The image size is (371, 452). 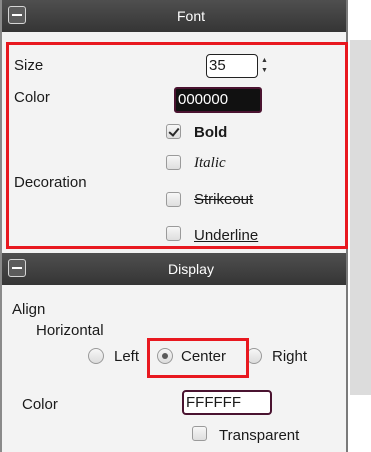 What do you see at coordinates (40, 404) in the screenshot?
I see `display-color-label: Color` at bounding box center [40, 404].